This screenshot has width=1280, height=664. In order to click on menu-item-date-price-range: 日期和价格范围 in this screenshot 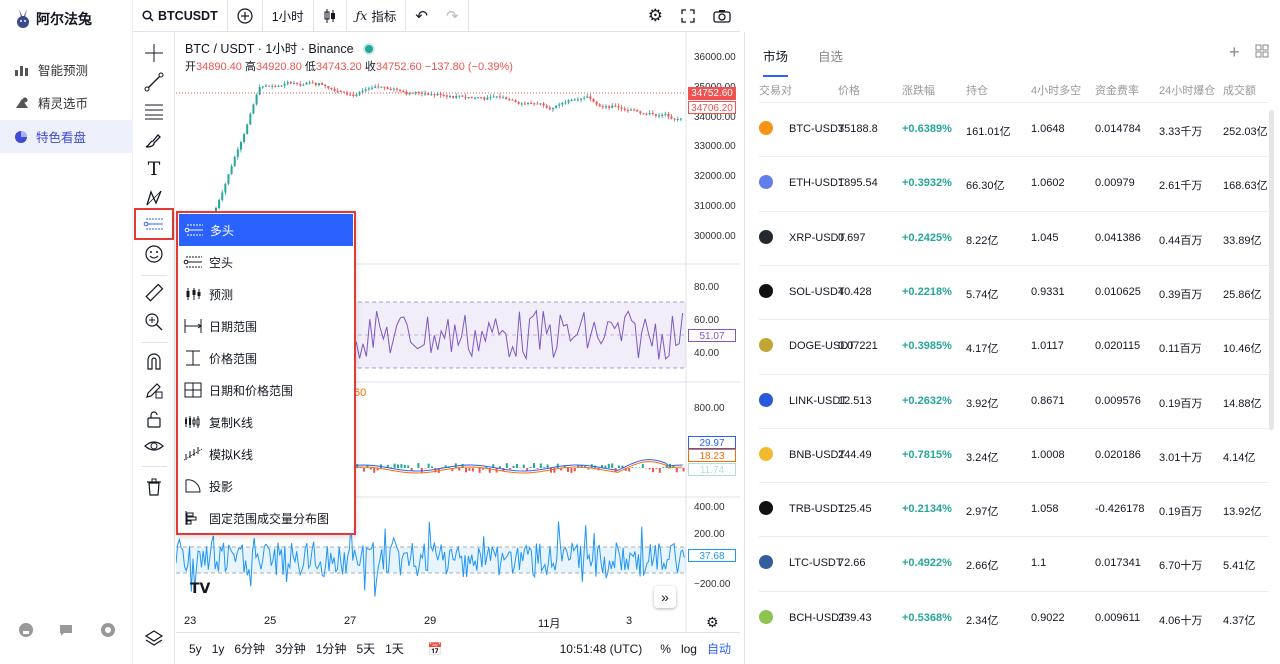, I will do `click(266, 390)`.